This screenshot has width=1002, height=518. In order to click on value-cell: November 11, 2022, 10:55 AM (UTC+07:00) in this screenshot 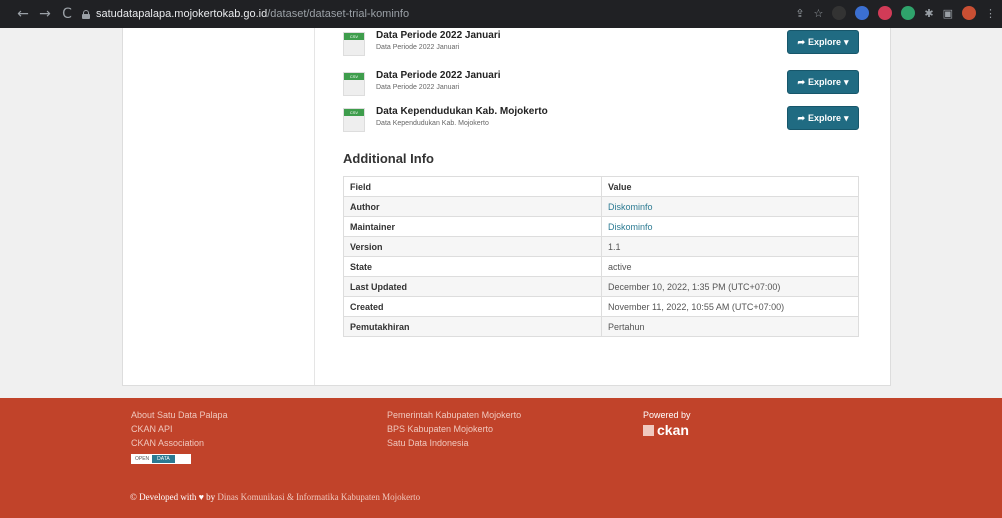, I will do `click(730, 306)`.